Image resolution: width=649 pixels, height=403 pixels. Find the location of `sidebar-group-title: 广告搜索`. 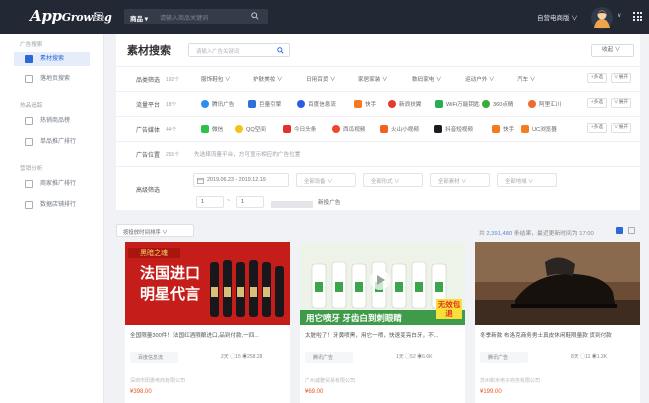

sidebar-group-title: 广告搜索 is located at coordinates (31, 45).